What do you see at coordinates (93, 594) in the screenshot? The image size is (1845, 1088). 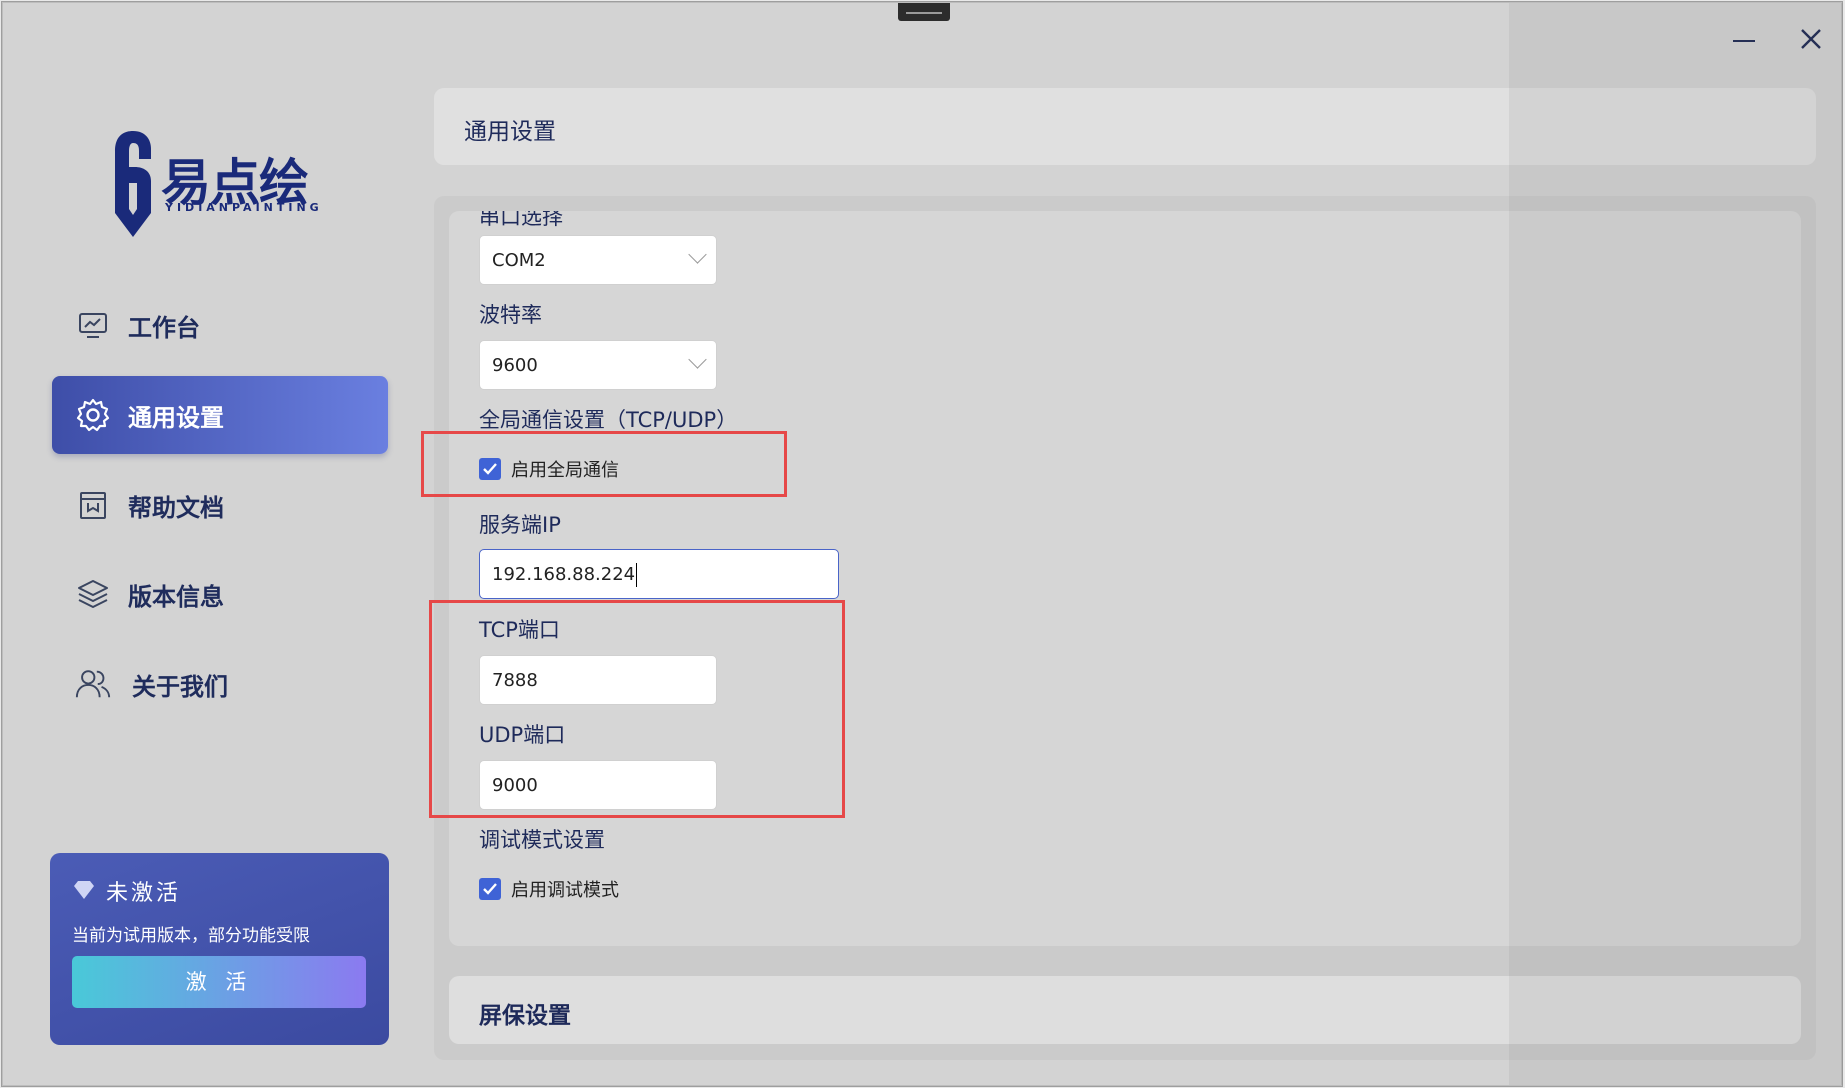 I see `layers-icon` at bounding box center [93, 594].